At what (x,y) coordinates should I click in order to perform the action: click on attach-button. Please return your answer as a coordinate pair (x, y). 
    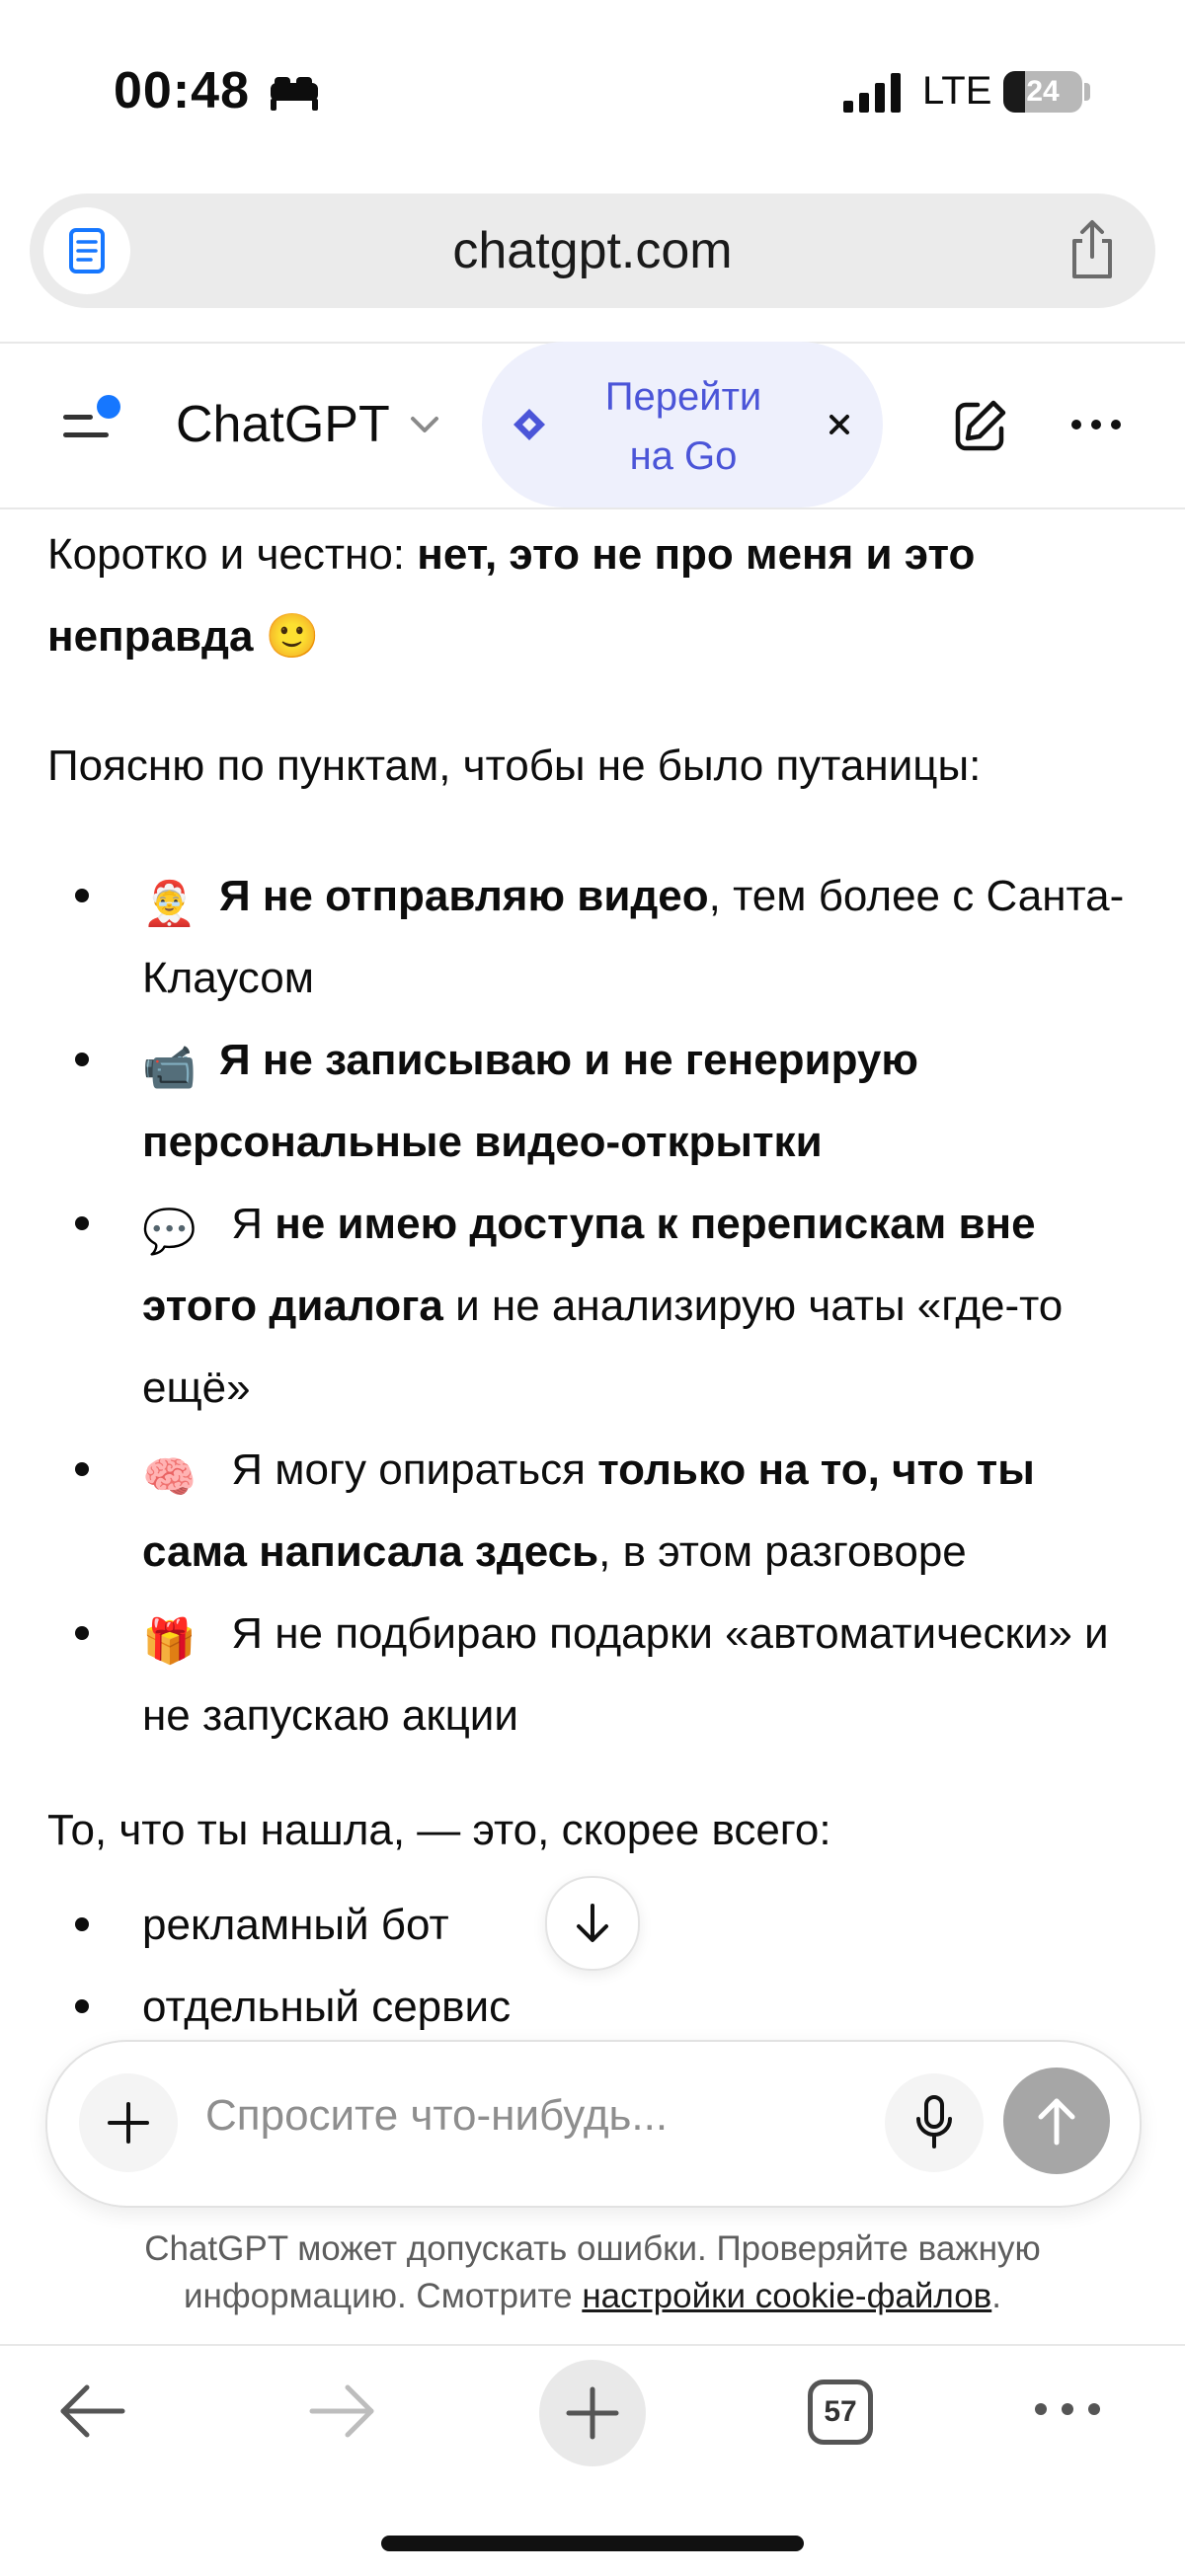
    Looking at the image, I should click on (128, 2122).